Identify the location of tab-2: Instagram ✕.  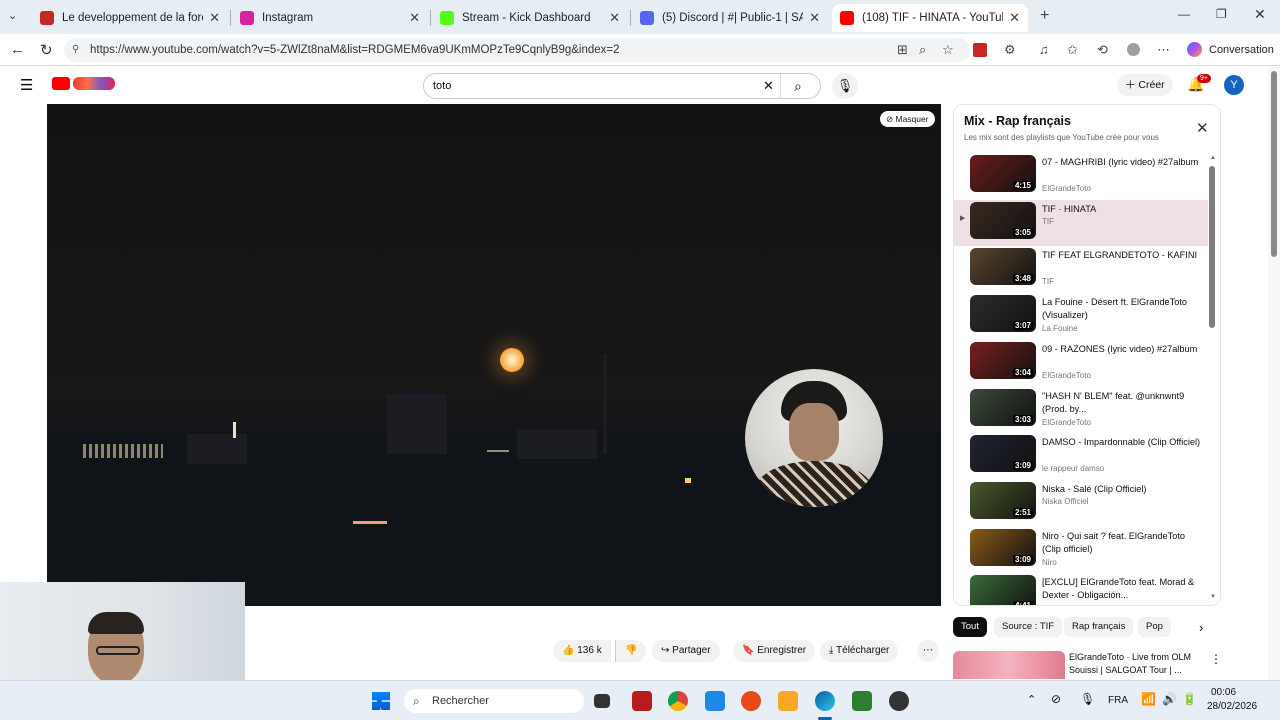
(330, 18).